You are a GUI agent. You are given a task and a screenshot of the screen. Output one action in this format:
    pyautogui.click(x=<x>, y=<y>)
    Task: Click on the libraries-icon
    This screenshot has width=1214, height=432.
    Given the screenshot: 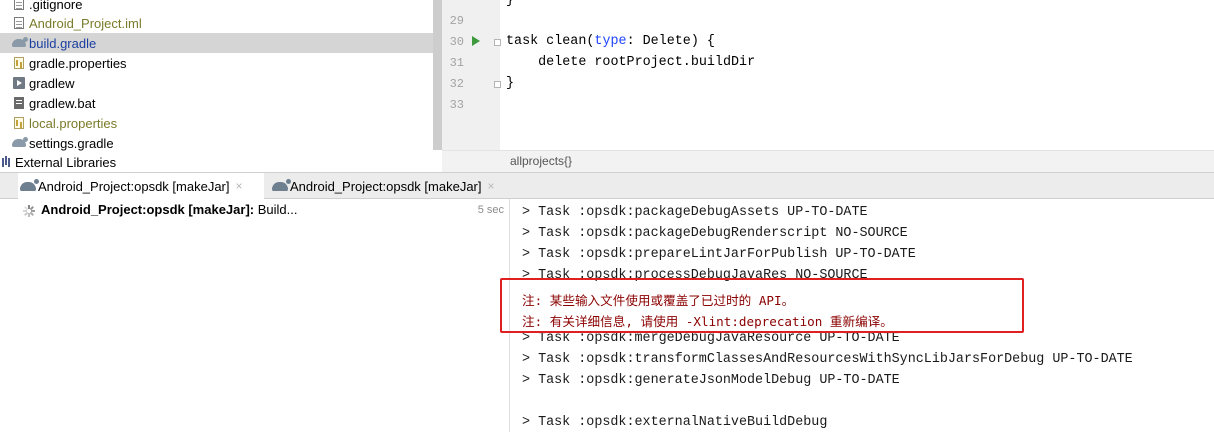 What is the action you would take?
    pyautogui.click(x=7, y=162)
    